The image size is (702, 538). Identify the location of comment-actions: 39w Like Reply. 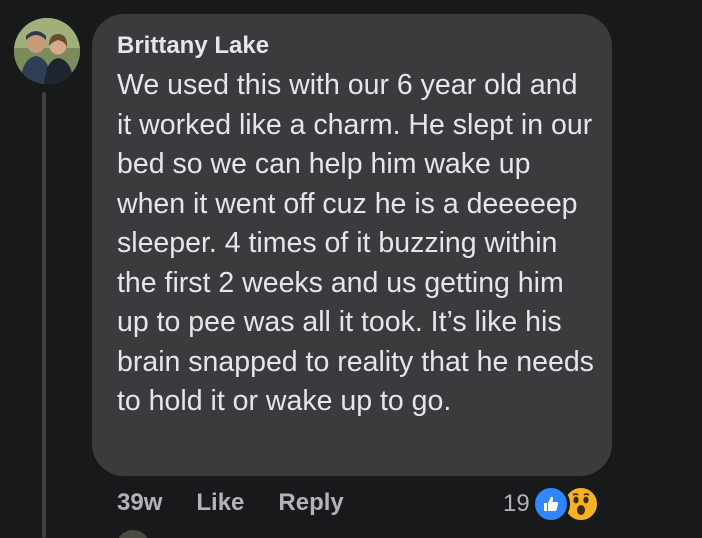
(230, 503).